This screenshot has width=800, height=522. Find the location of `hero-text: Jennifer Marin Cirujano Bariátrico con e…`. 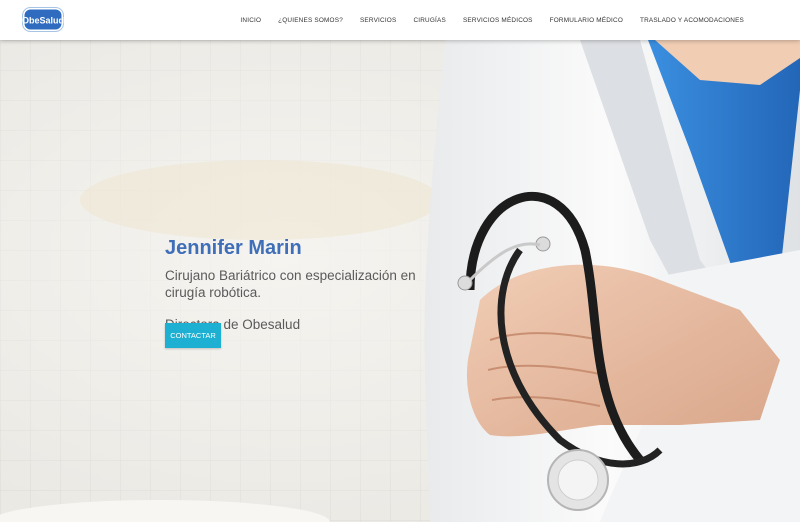

hero-text: Jennifer Marin Cirujano Bariátrico con e… is located at coordinates (305, 284).